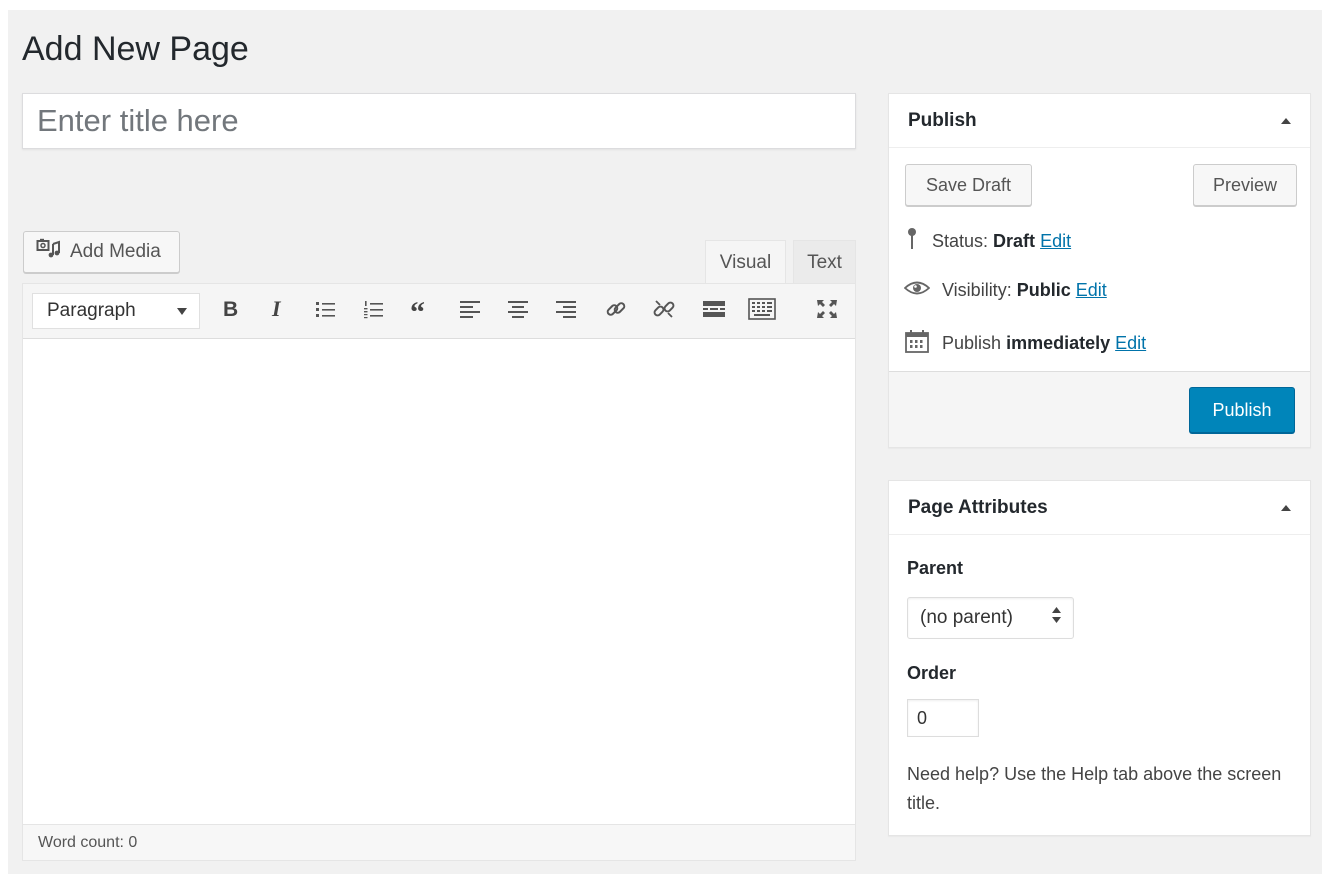 This screenshot has height=879, width=1330. I want to click on insert-link-icon, so click(616, 311).